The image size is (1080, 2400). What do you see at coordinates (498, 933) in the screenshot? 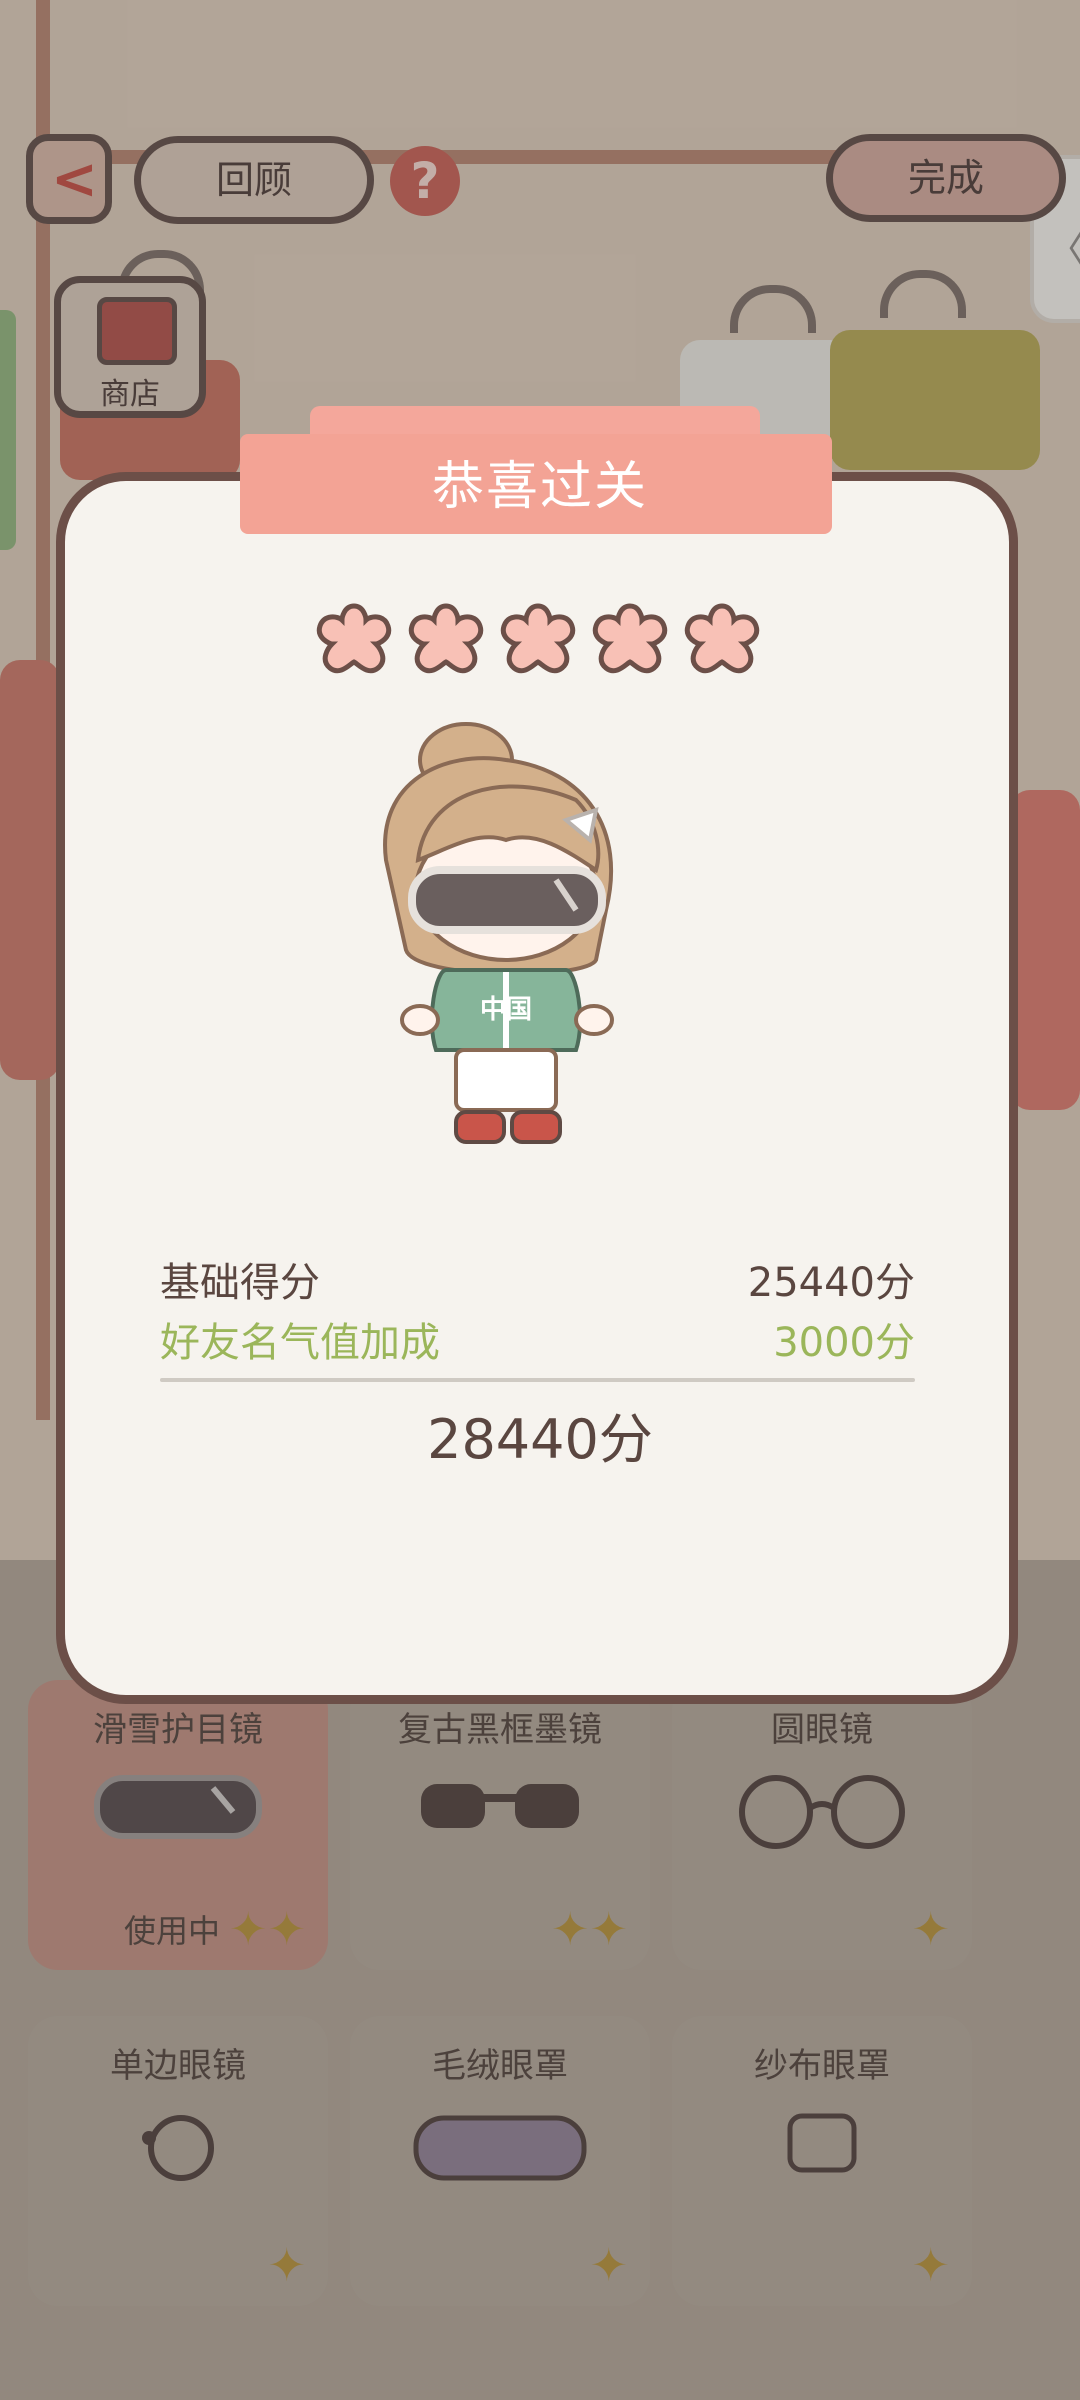
I see `character-avatar: 中国` at bounding box center [498, 933].